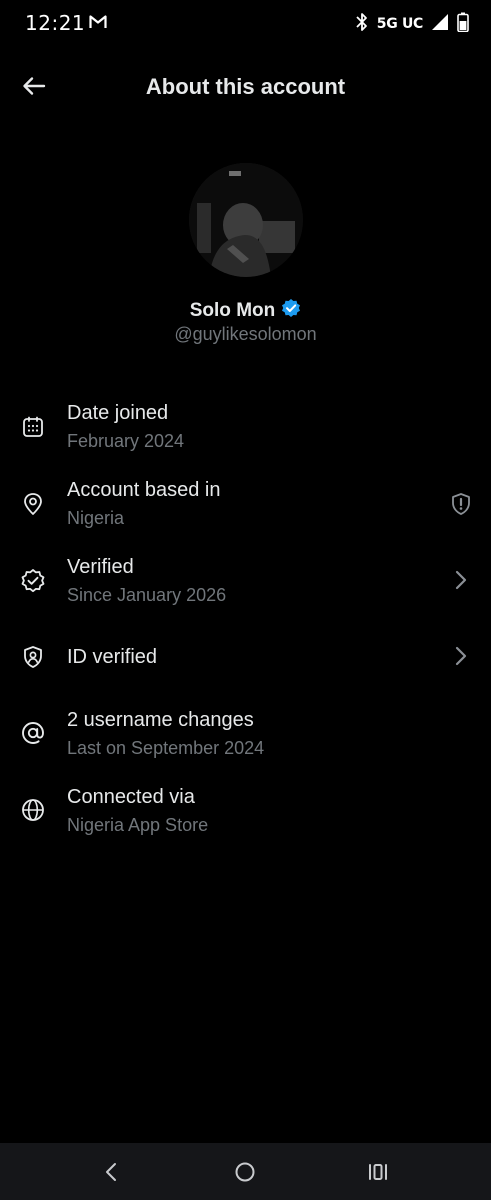 The height and width of the screenshot is (1200, 491). Describe the element at coordinates (118, 413) in the screenshot. I see `info-title: Date joined` at that location.